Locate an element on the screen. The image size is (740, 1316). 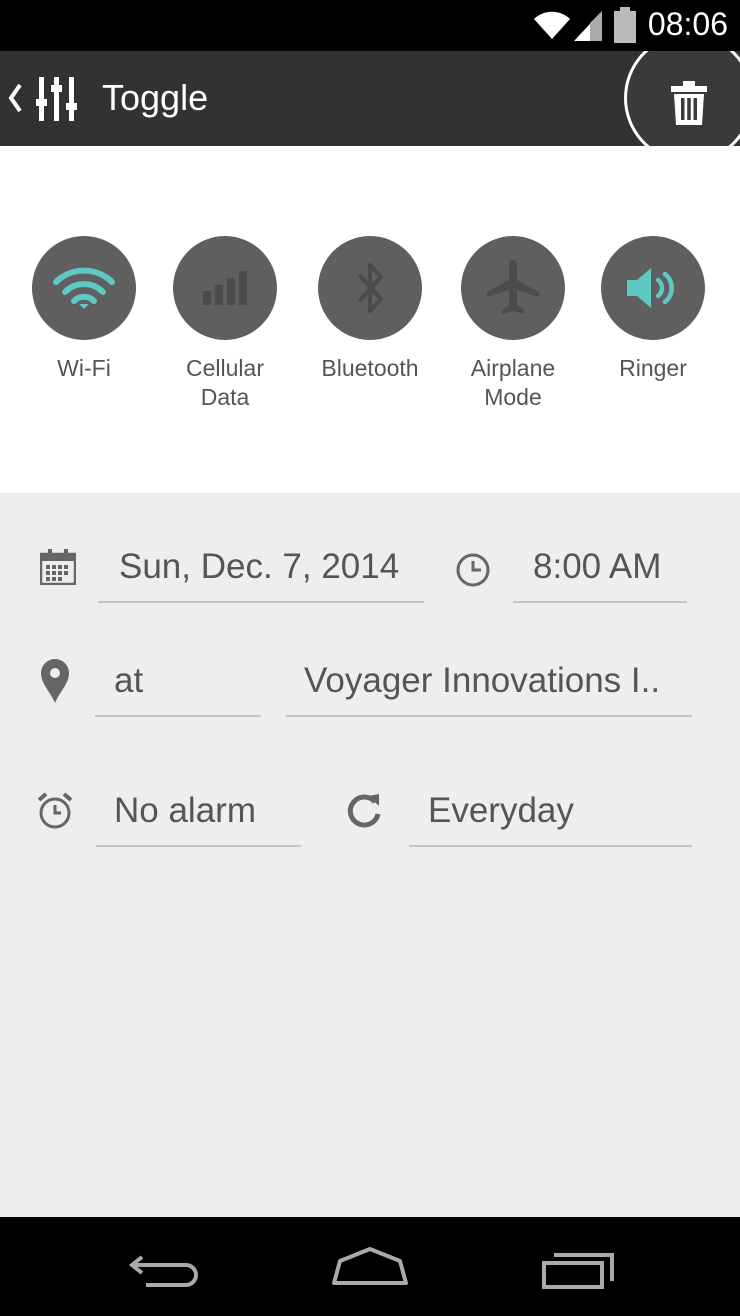
toggle-wifi-label: Wi-Fi is located at coordinates (84, 368).